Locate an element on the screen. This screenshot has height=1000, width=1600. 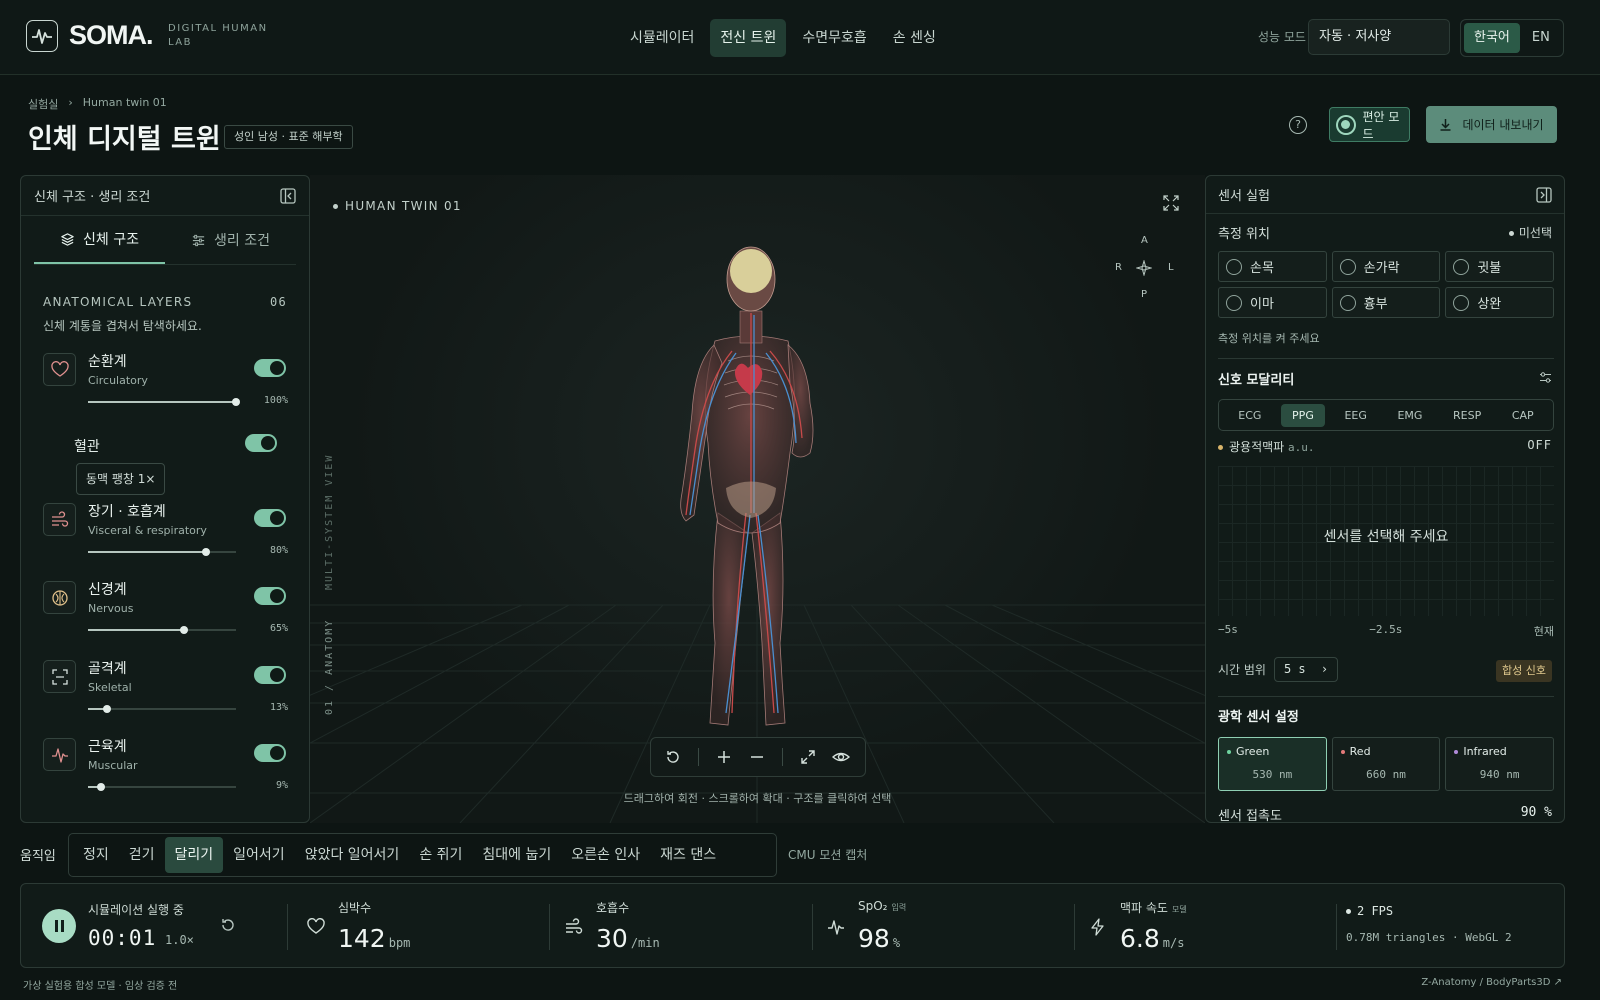
modality-eeg: EEG is located at coordinates (1355, 415).